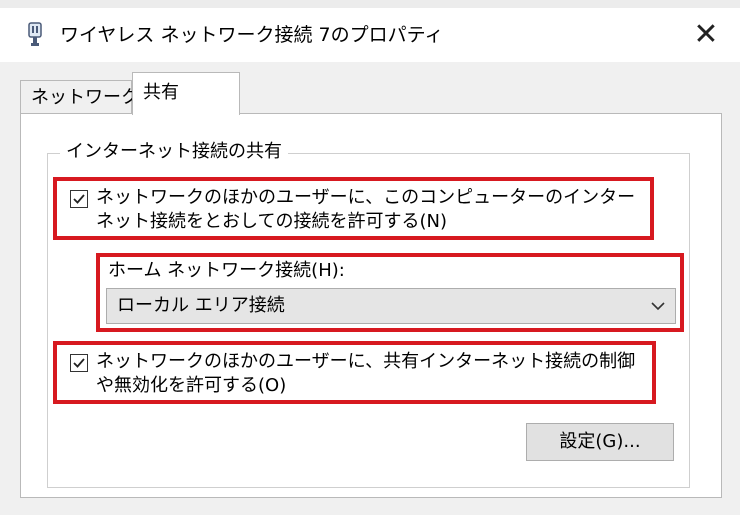  I want to click on window-title: ワイヤレス ネットワーク接続 7のプロパティ, so click(252, 35).